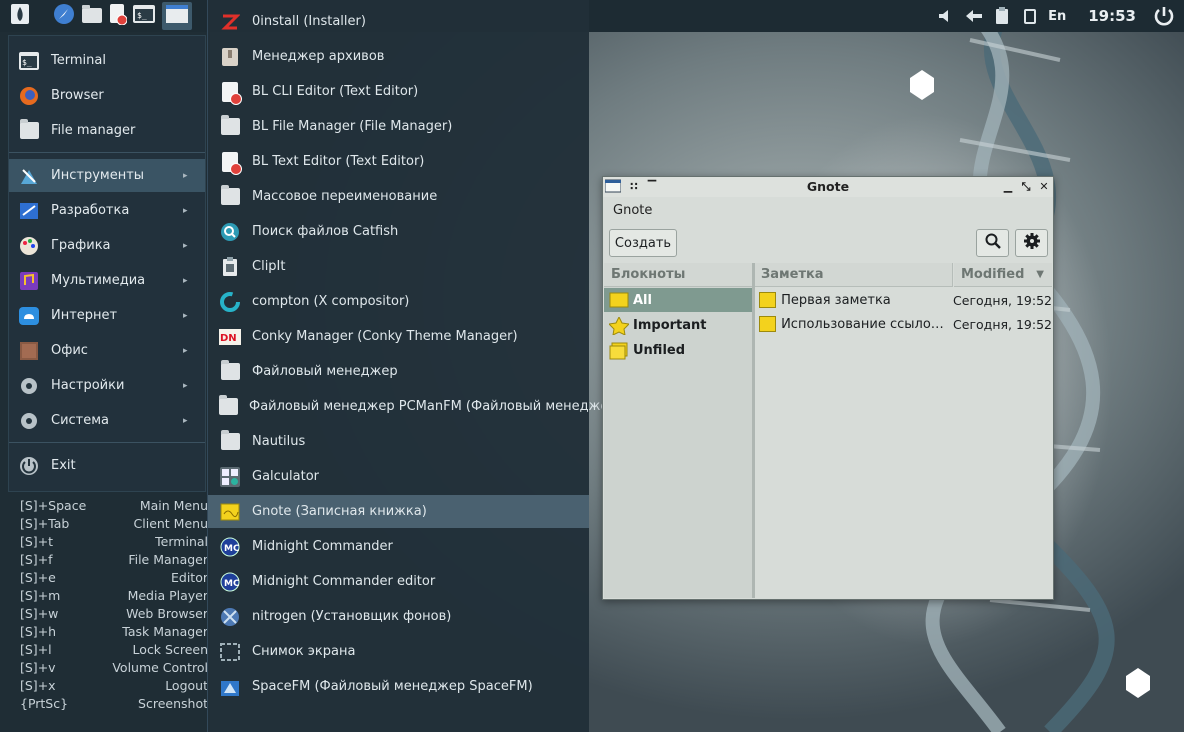 This screenshot has height=732, width=1184. I want to click on terminal-launcher: $_, so click(144, 16).